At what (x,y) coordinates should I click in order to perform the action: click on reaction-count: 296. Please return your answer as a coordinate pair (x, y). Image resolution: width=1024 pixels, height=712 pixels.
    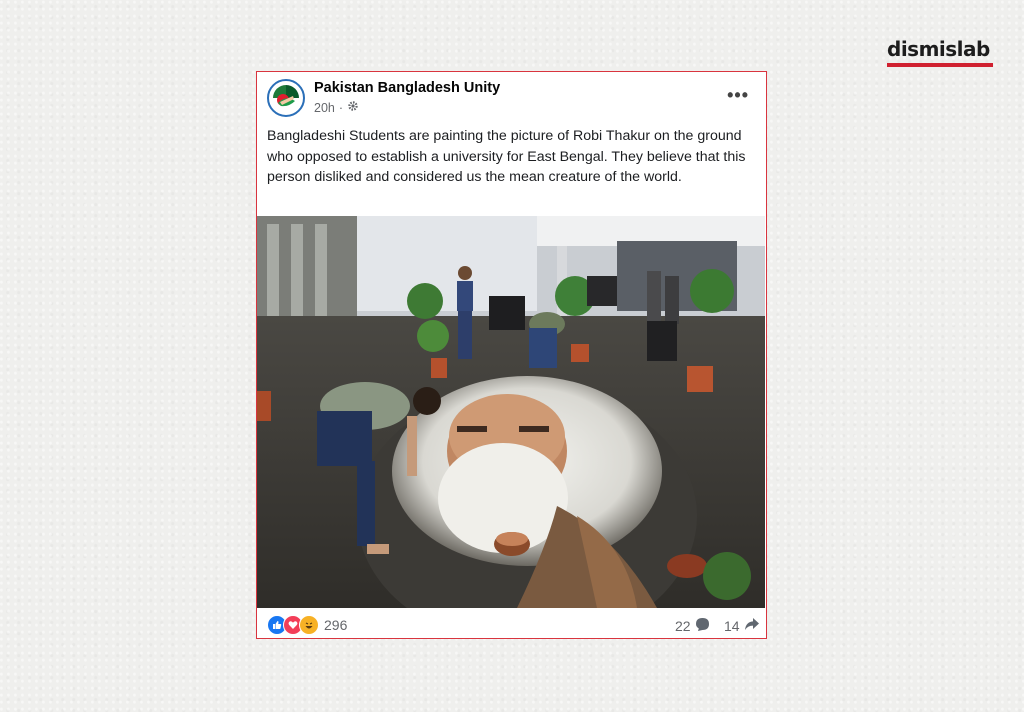
    Looking at the image, I should click on (336, 625).